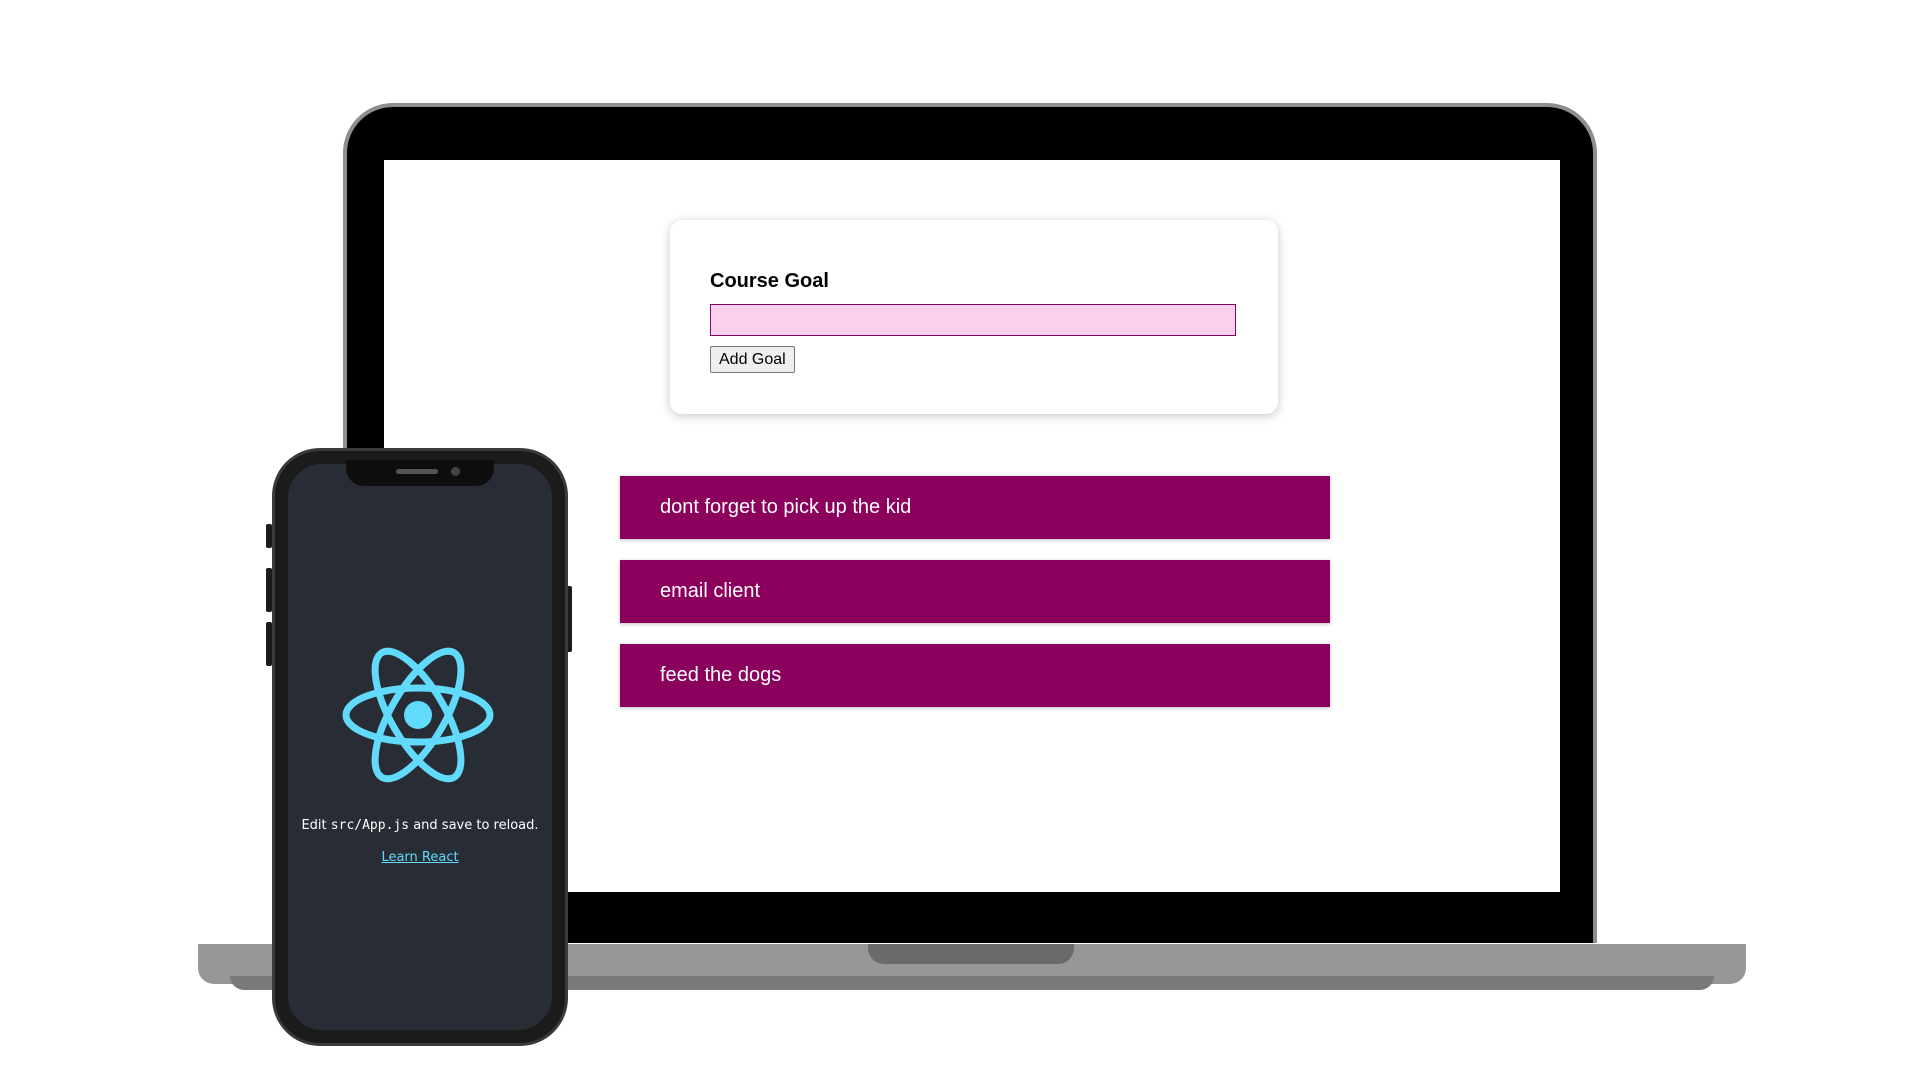 The image size is (1920, 1080). Describe the element at coordinates (752, 359) in the screenshot. I see `add-goal-button: Add Goal` at that location.